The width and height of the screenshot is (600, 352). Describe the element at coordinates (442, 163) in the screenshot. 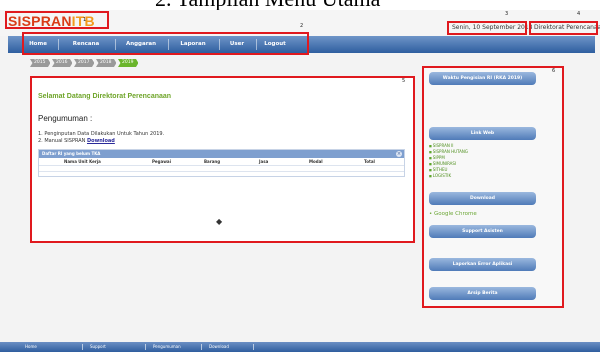

I see `web-link-simunirasi: SIMUNIRASI` at that location.